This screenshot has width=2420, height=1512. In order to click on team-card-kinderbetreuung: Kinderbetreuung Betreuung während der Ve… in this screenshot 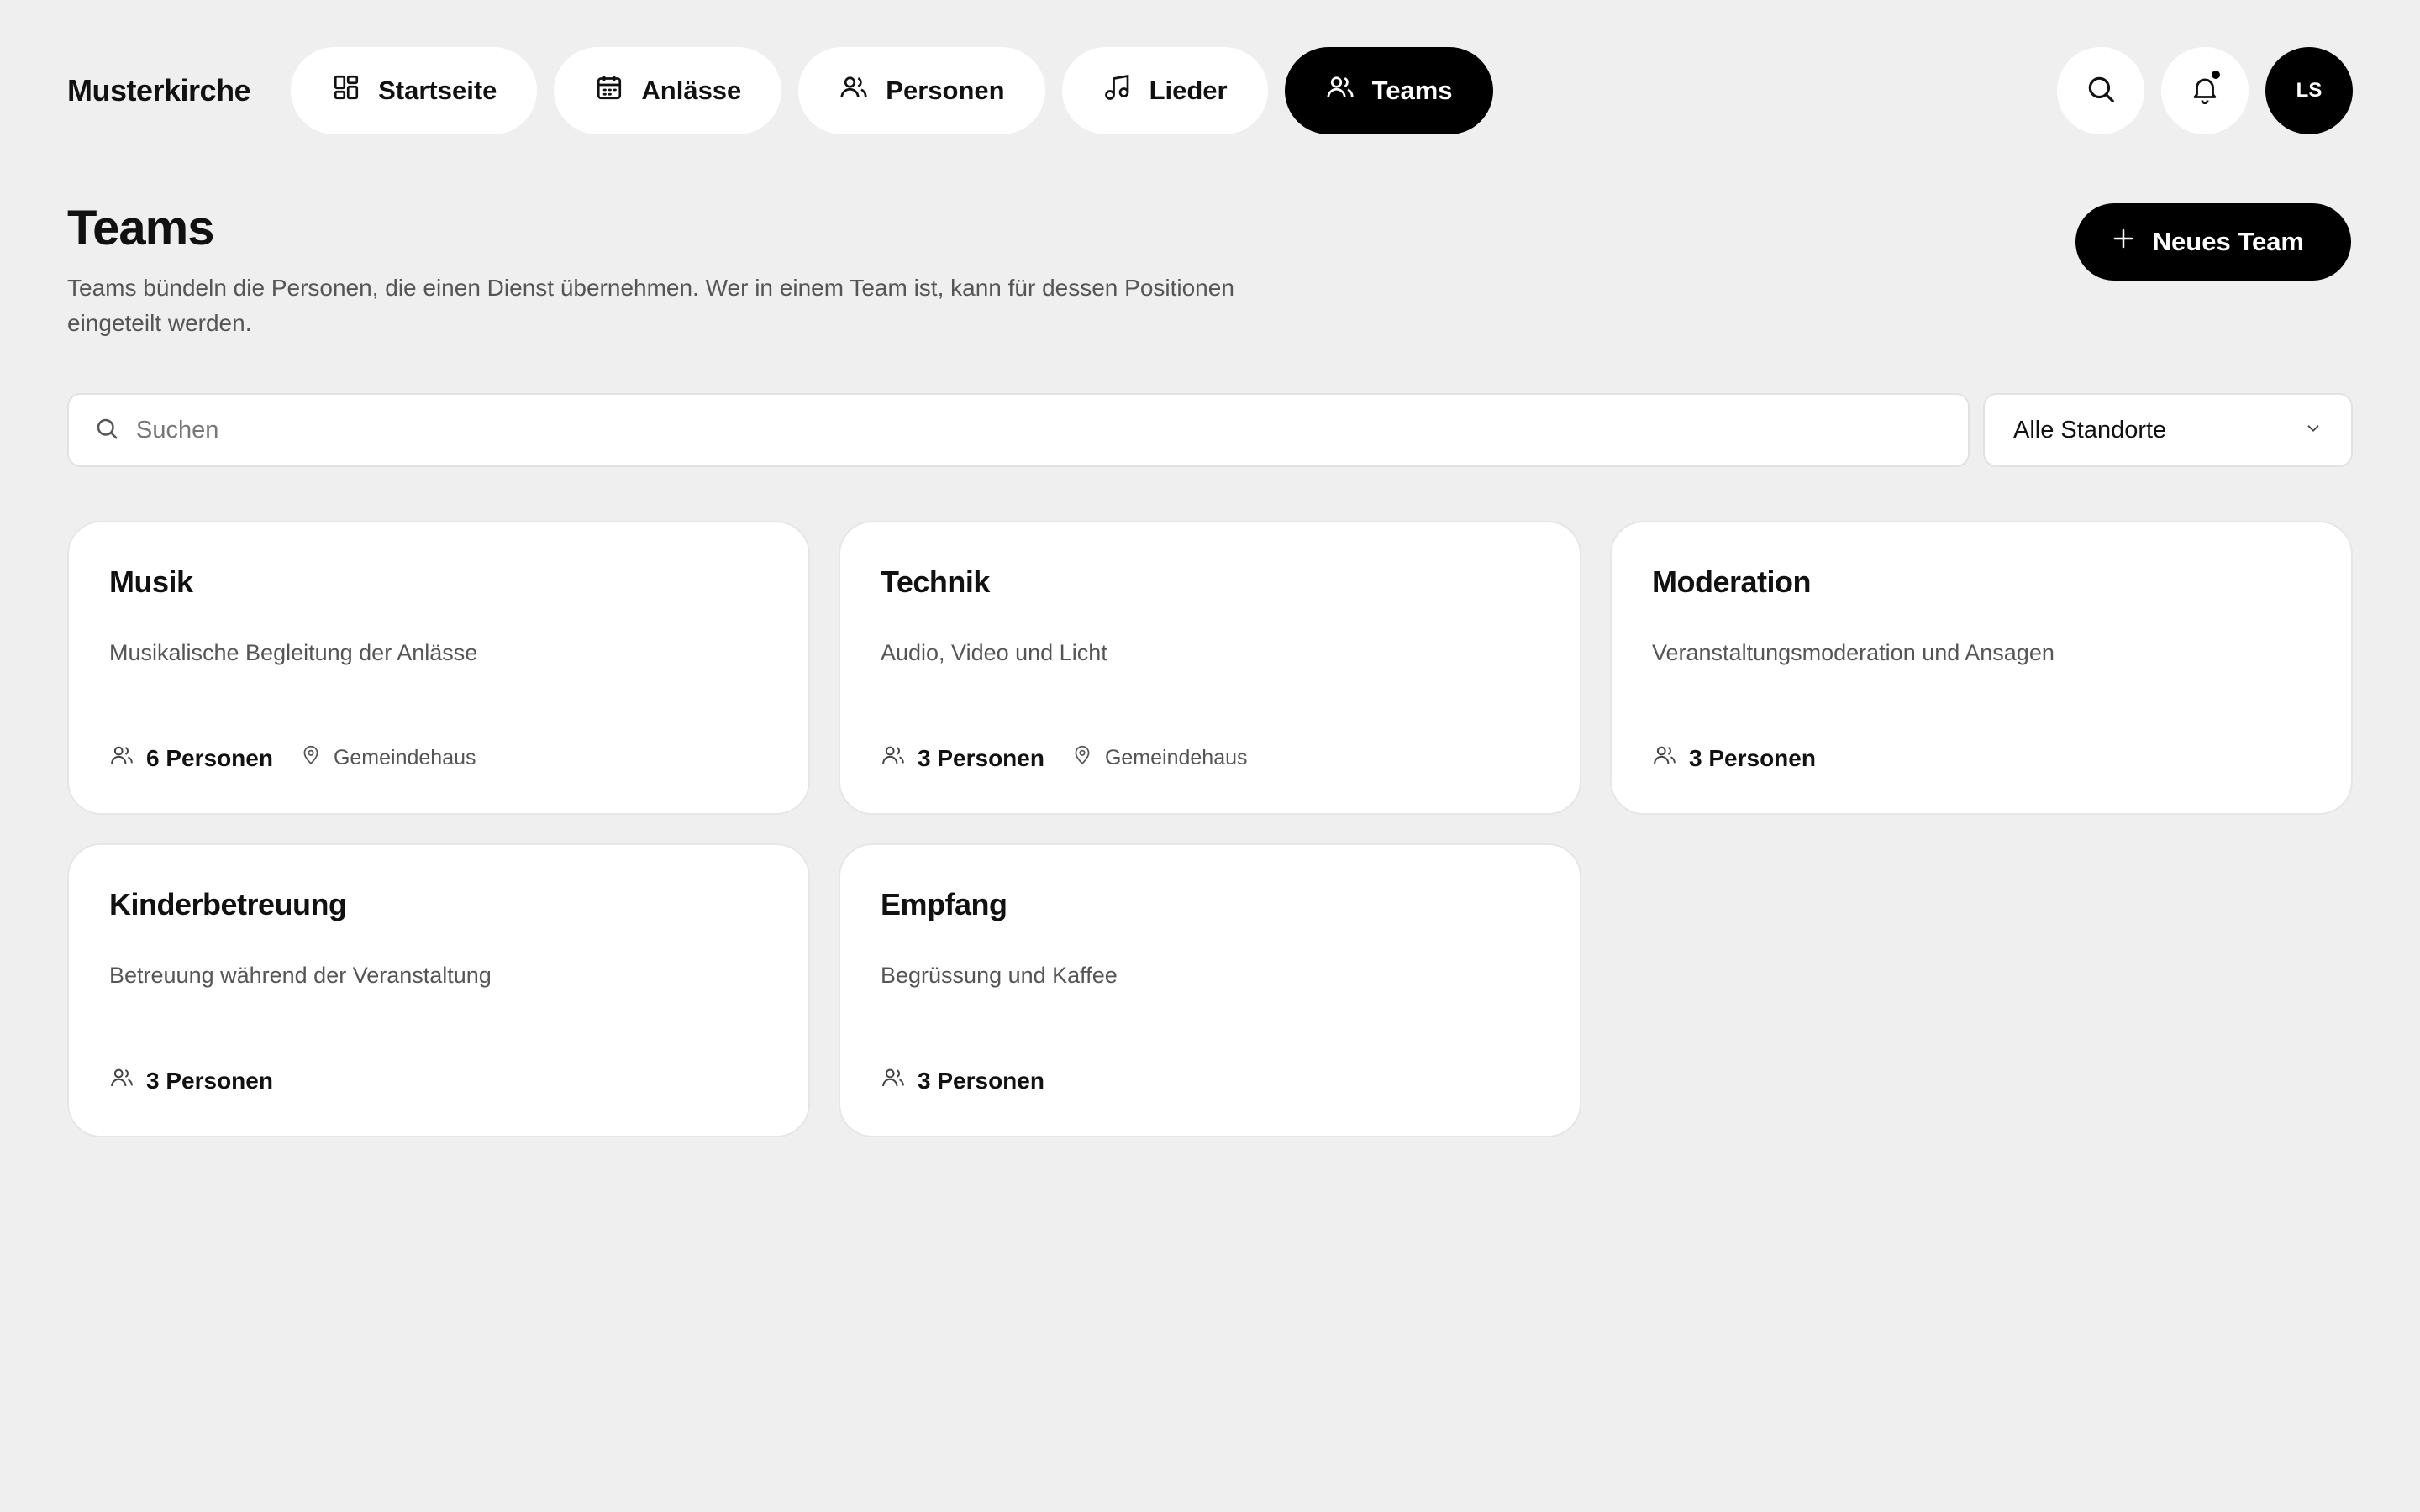, I will do `click(438, 990)`.